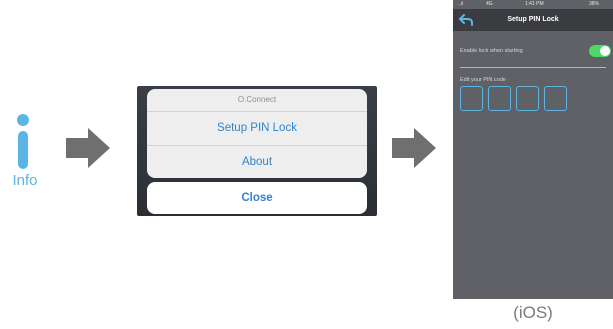 Image resolution: width=613 pixels, height=329 pixels. Describe the element at coordinates (483, 80) in the screenshot. I see `pin-code-label: Edit your PIN code` at that location.